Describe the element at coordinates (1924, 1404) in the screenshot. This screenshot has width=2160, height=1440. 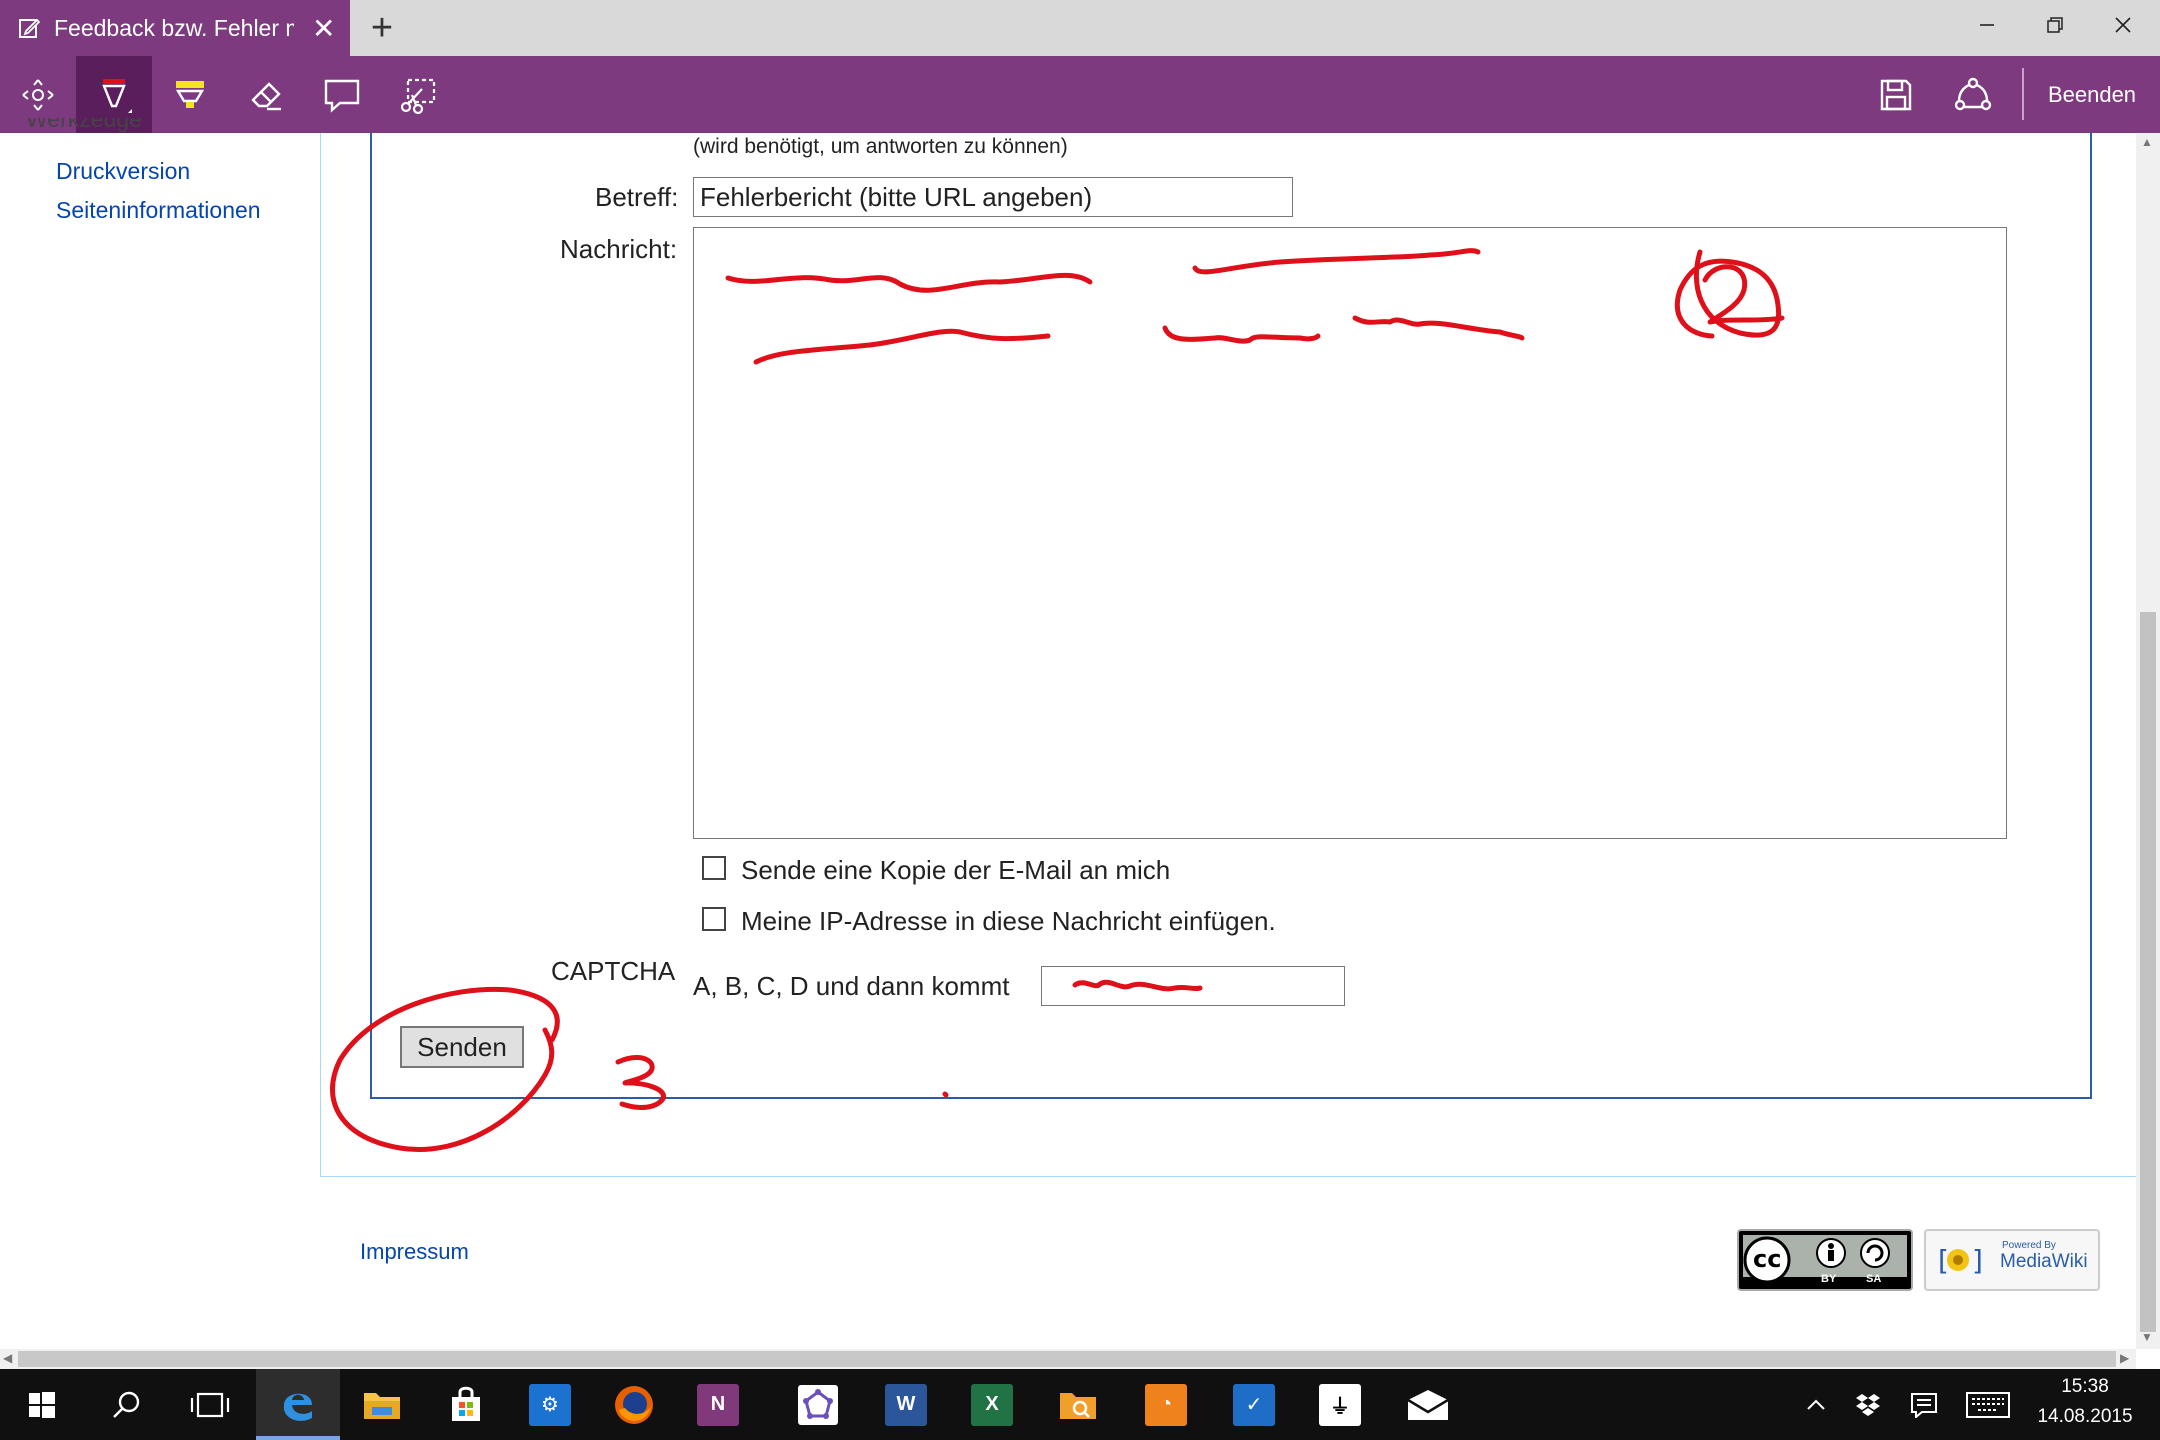
I see `action-center-button` at that location.